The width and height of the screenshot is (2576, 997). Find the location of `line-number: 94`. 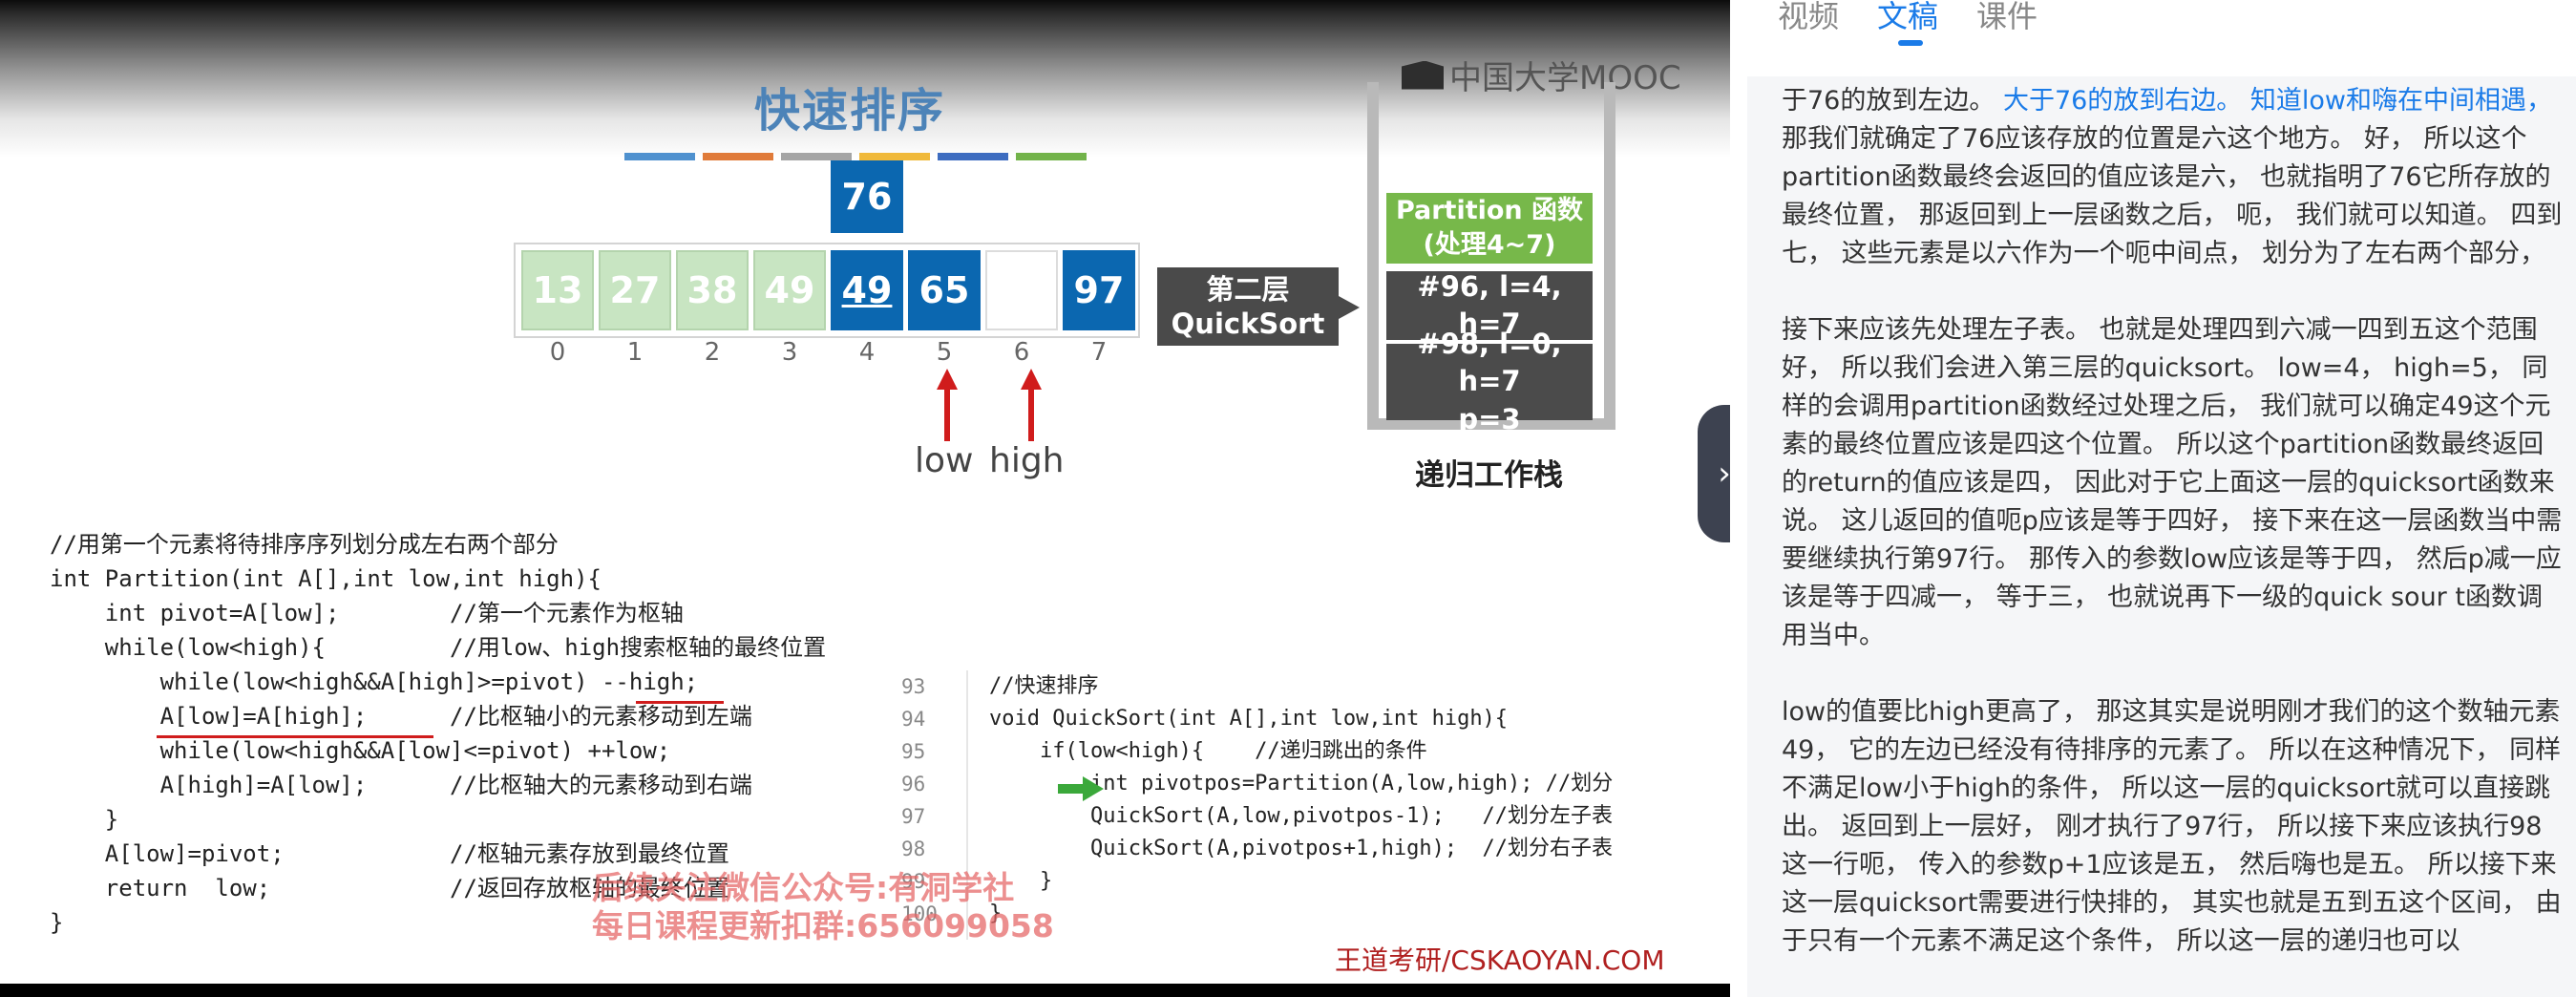

line-number: 94 is located at coordinates (913, 719).